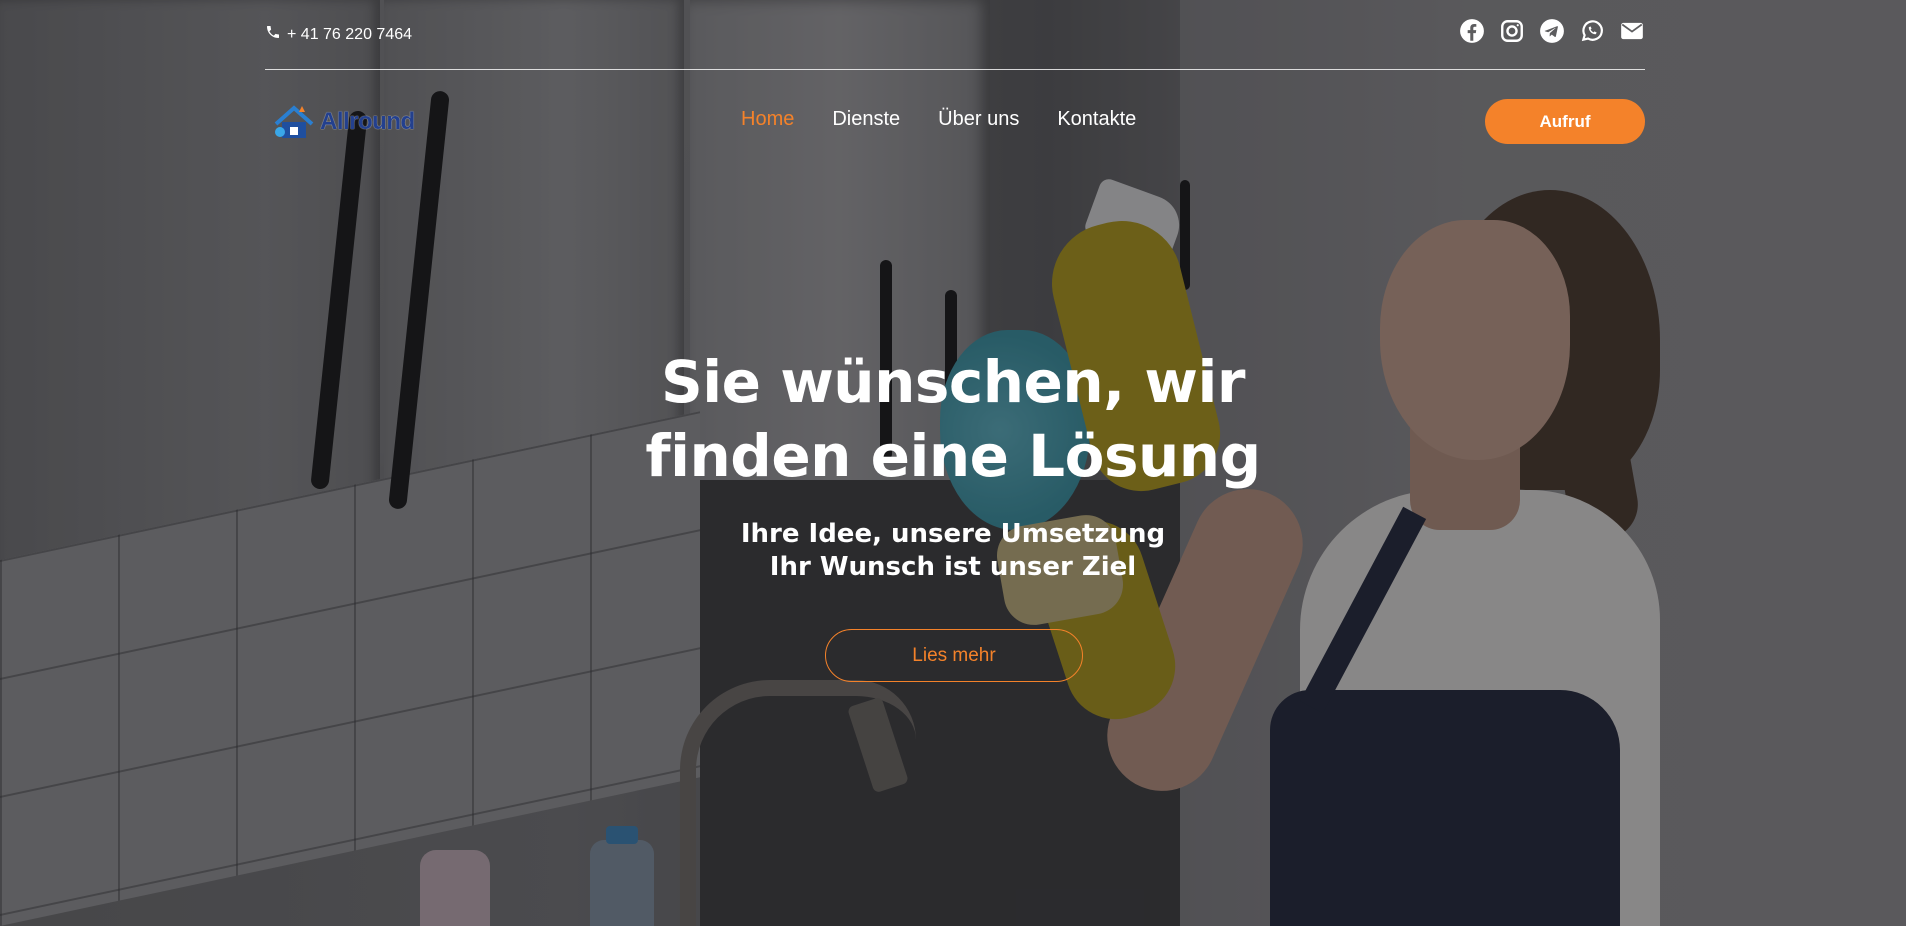 Image resolution: width=1906 pixels, height=926 pixels. What do you see at coordinates (866, 119) in the screenshot?
I see `nav-item-dienste: Dienste` at bounding box center [866, 119].